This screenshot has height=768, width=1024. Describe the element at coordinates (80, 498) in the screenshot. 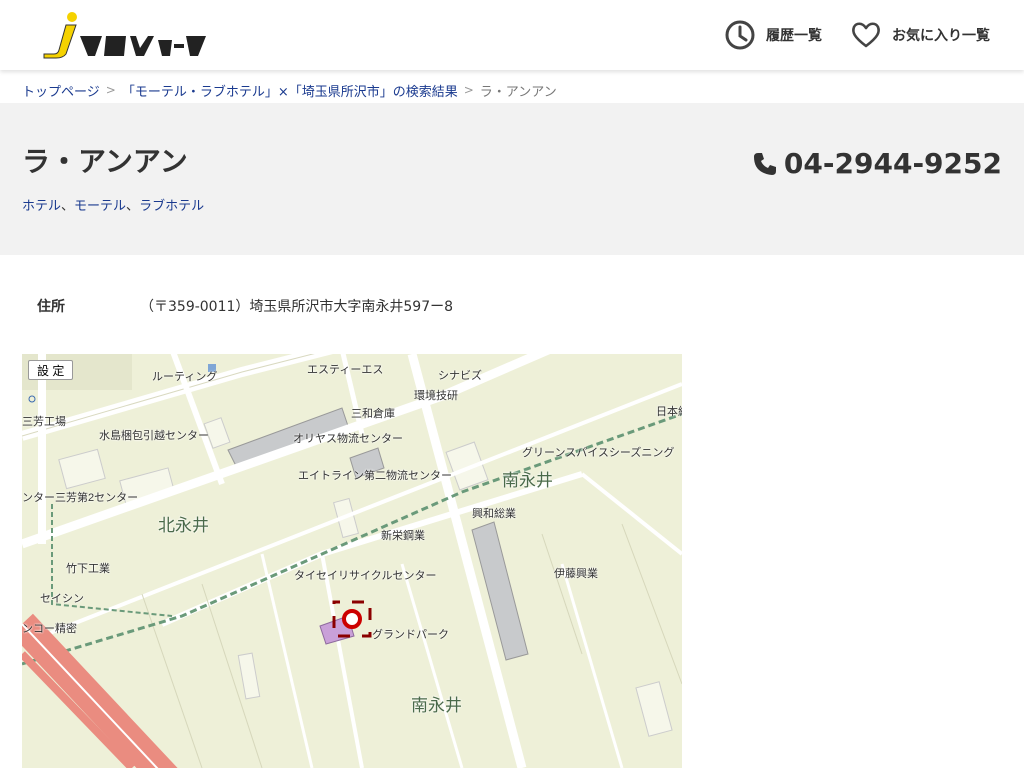

I see `map-place-label: ンター三芳第2センター` at that location.